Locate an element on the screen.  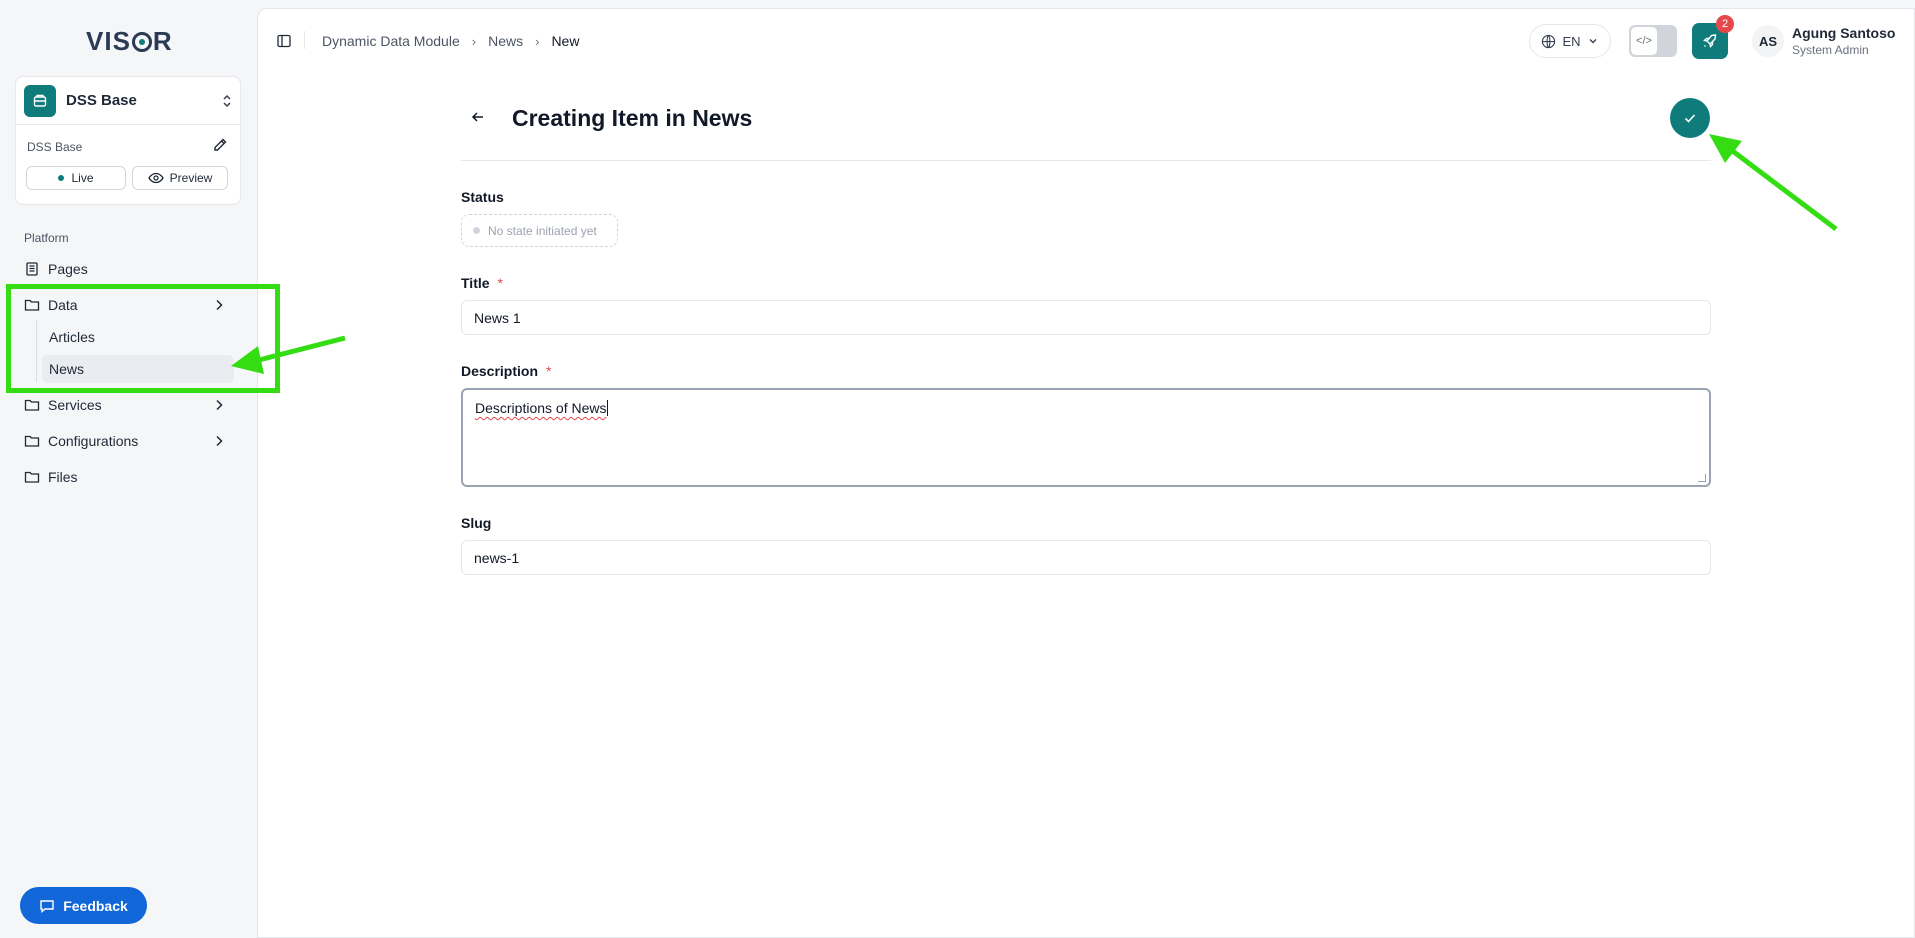
title-input-value: News 1 is located at coordinates (497, 317).